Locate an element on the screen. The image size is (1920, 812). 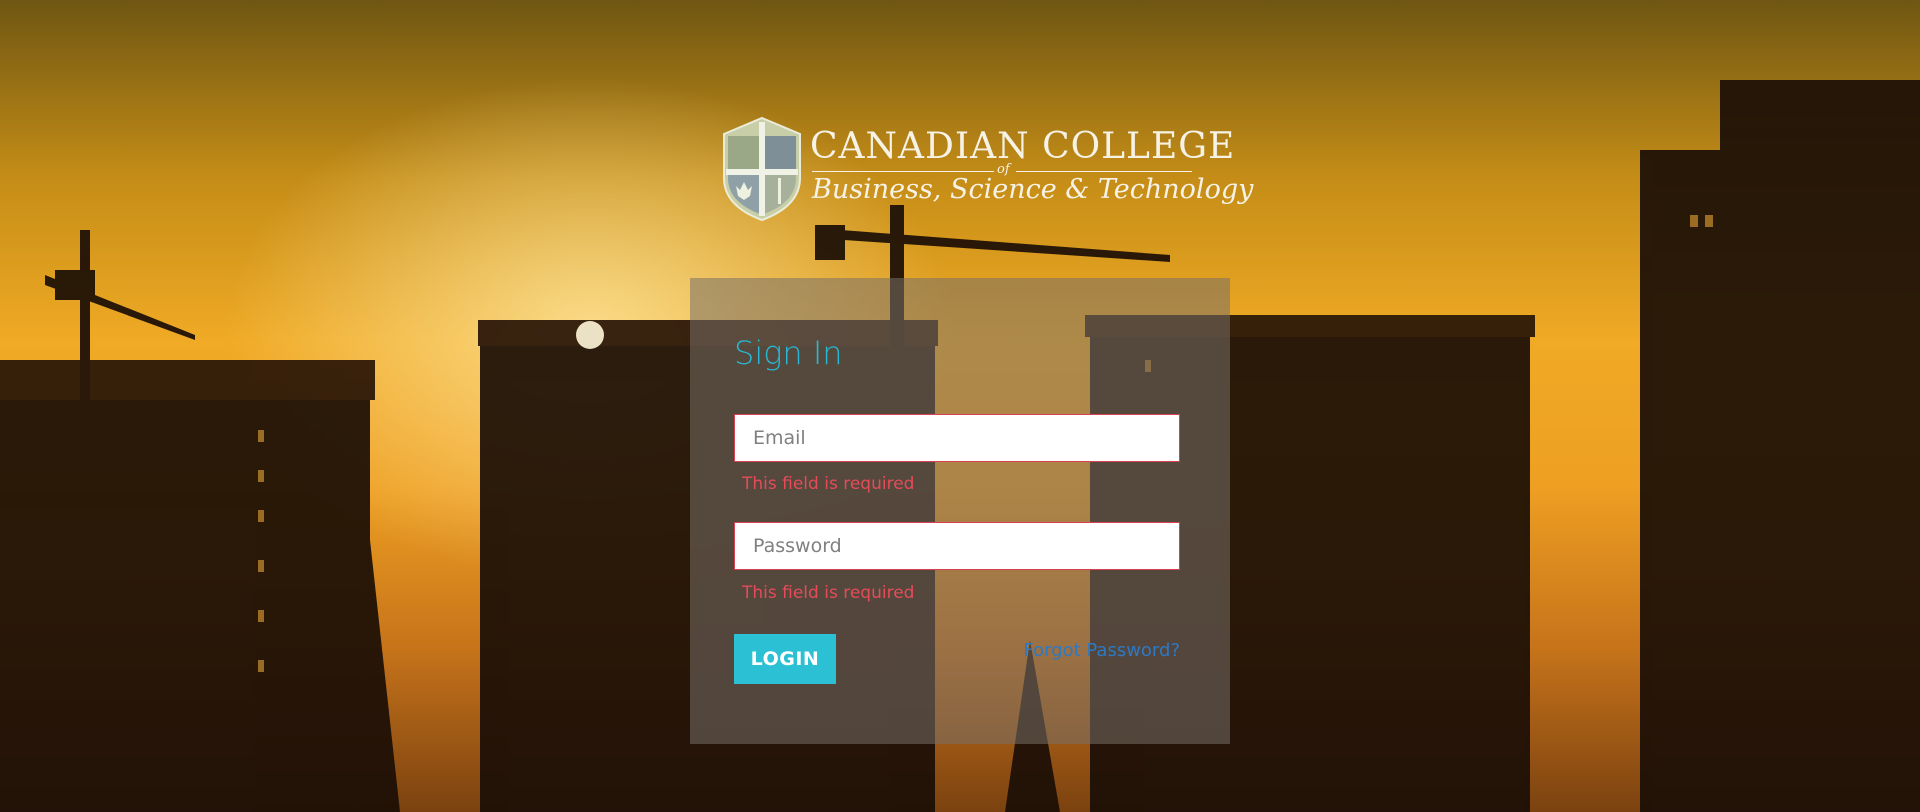
login-button: LOGIN is located at coordinates (785, 659).